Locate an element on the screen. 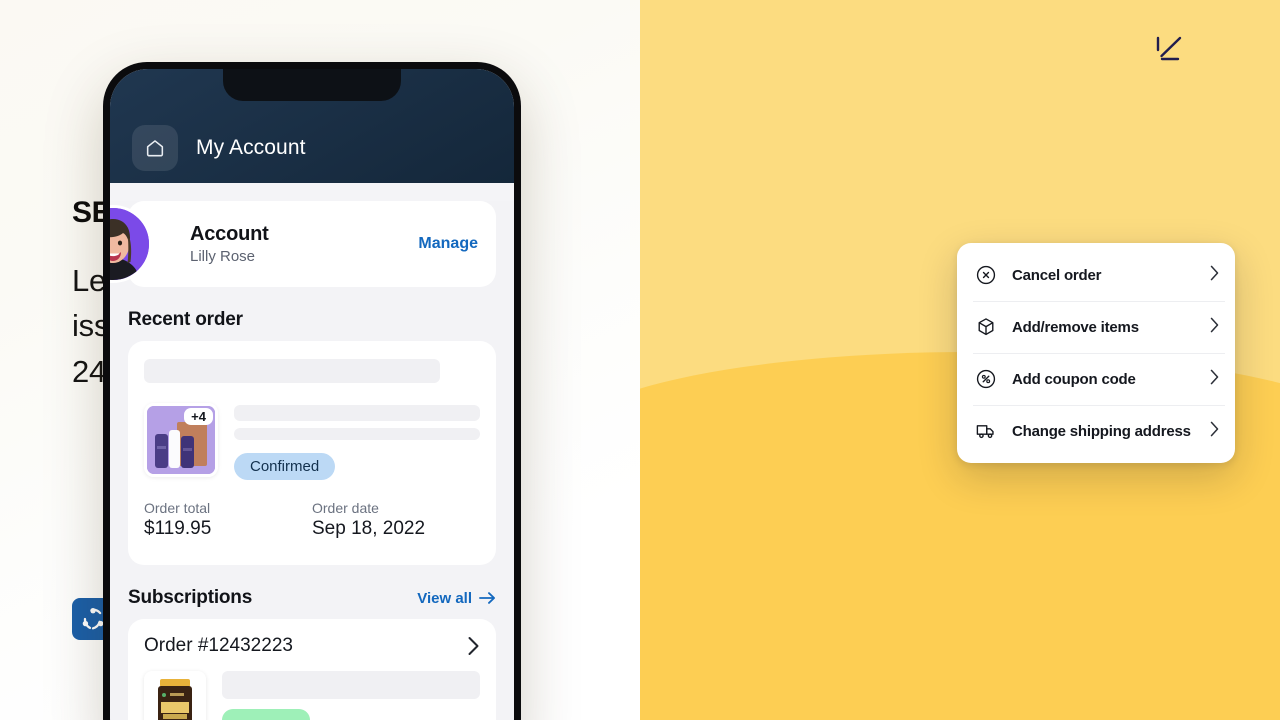  extra-items-badge: +4 is located at coordinates (198, 416).